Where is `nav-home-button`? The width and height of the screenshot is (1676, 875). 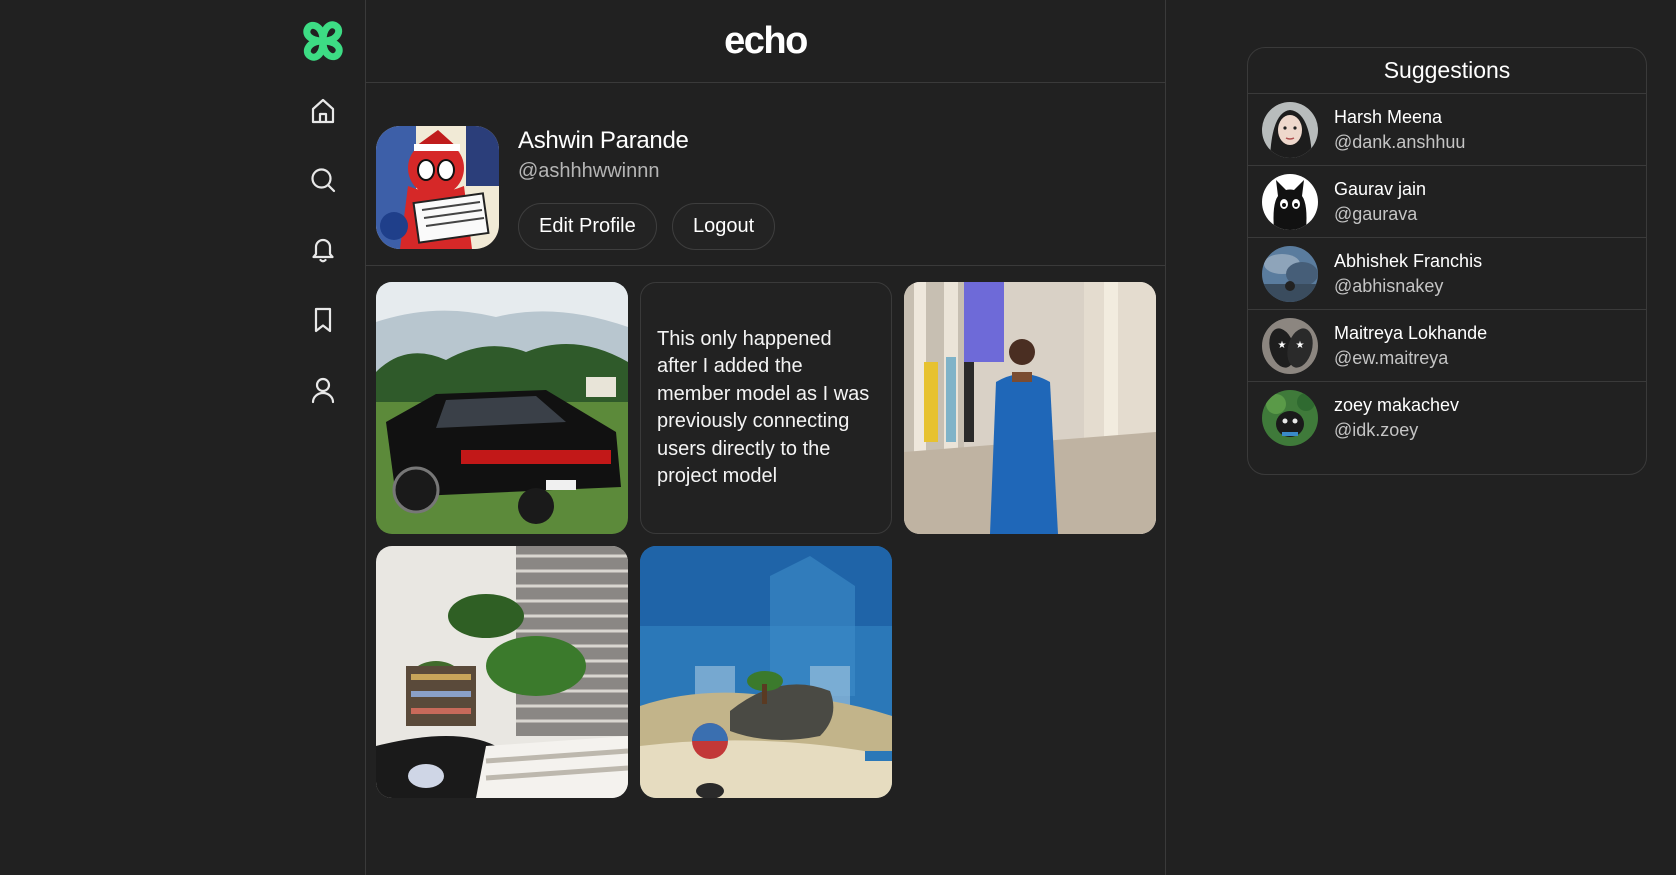
nav-home-button is located at coordinates (323, 111).